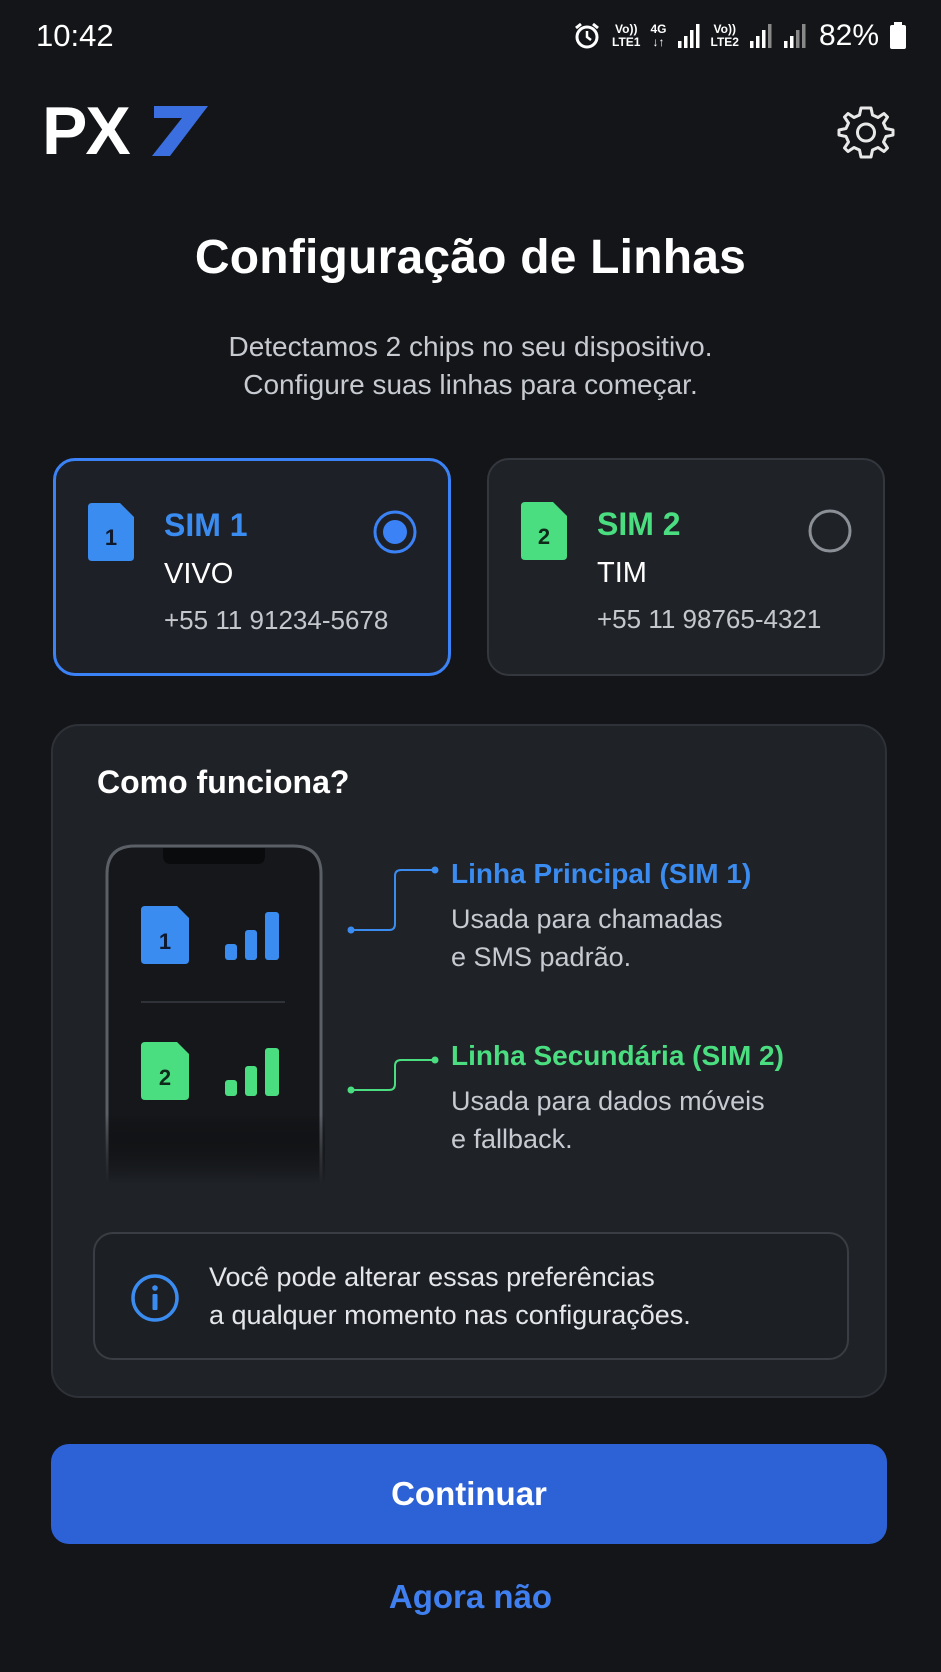 The height and width of the screenshot is (1672, 941). Describe the element at coordinates (470, 1597) in the screenshot. I see `not-now-link: Agora não` at that location.